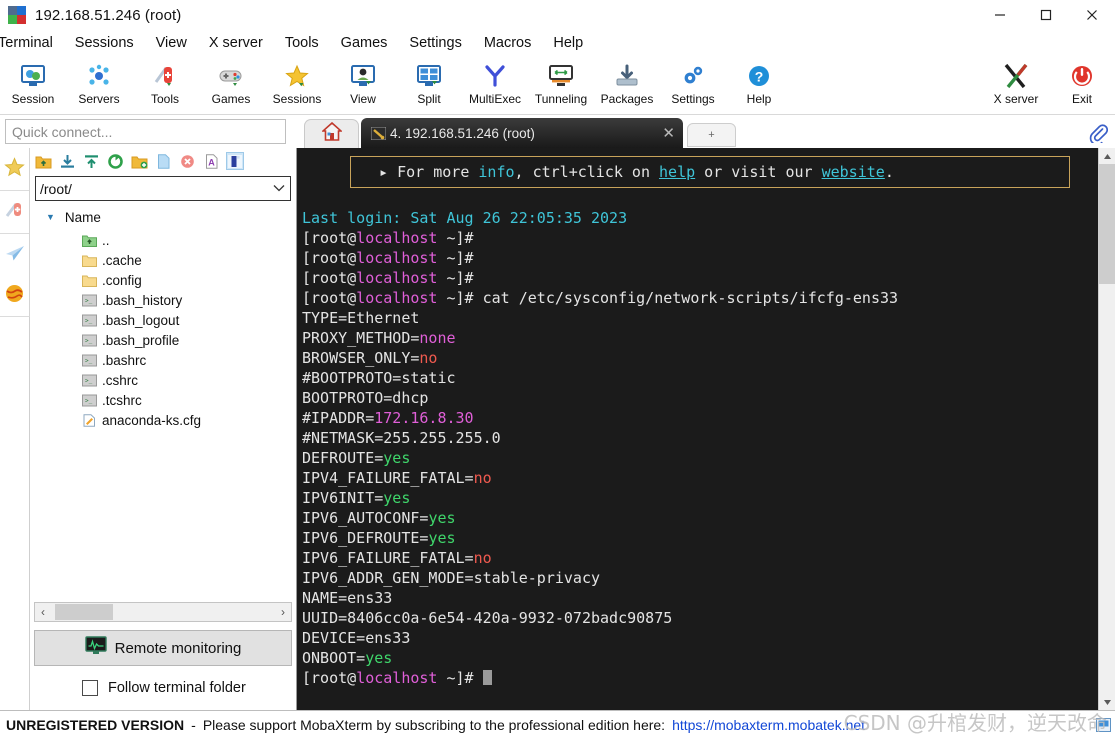  What do you see at coordinates (482, 478) in the screenshot?
I see `terminal-text: no` at bounding box center [482, 478].